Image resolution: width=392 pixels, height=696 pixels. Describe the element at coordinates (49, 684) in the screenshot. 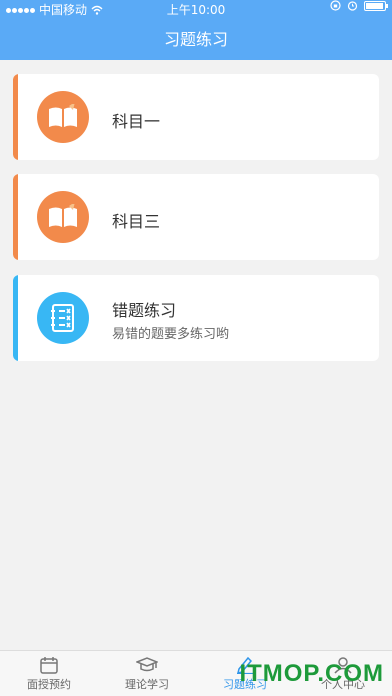

I see `tab-label: 面授预约` at that location.